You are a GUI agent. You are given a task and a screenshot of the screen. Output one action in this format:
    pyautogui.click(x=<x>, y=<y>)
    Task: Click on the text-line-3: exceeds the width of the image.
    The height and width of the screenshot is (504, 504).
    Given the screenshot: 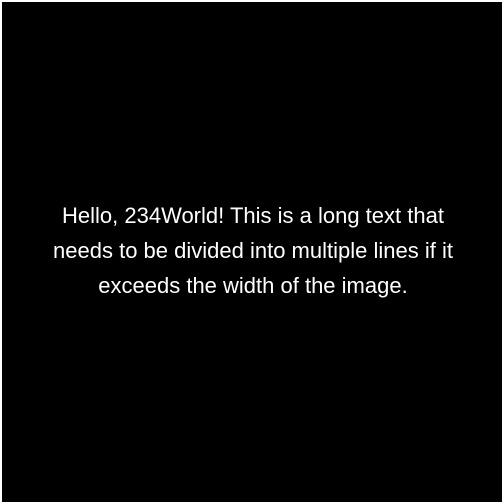 What is the action you would take?
    pyautogui.click(x=253, y=285)
    